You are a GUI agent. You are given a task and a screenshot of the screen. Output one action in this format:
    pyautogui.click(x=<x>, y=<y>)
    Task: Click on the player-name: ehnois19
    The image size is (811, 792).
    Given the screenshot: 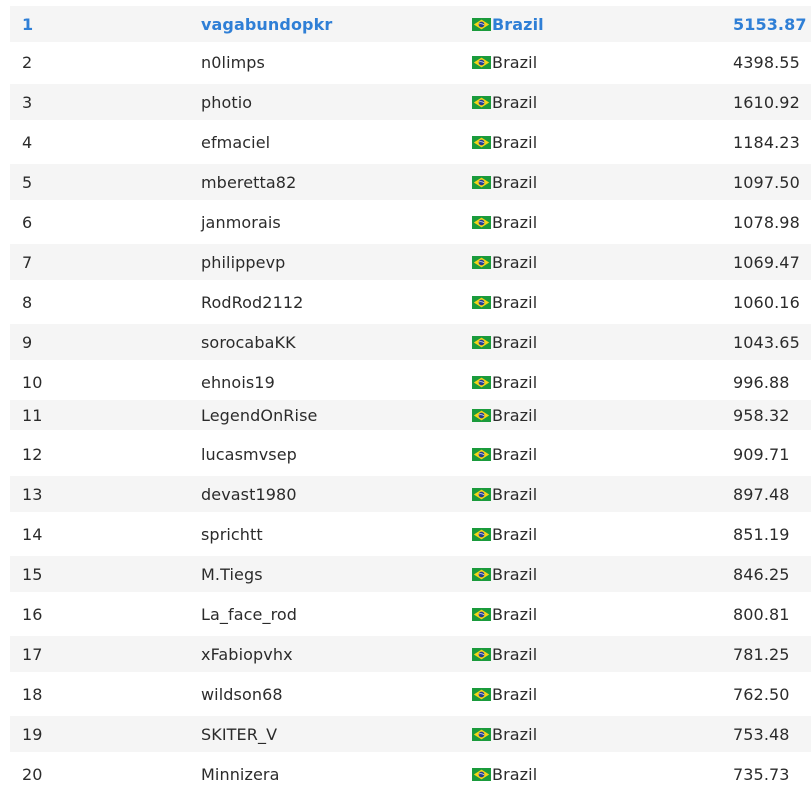 What is the action you would take?
    pyautogui.click(x=238, y=382)
    